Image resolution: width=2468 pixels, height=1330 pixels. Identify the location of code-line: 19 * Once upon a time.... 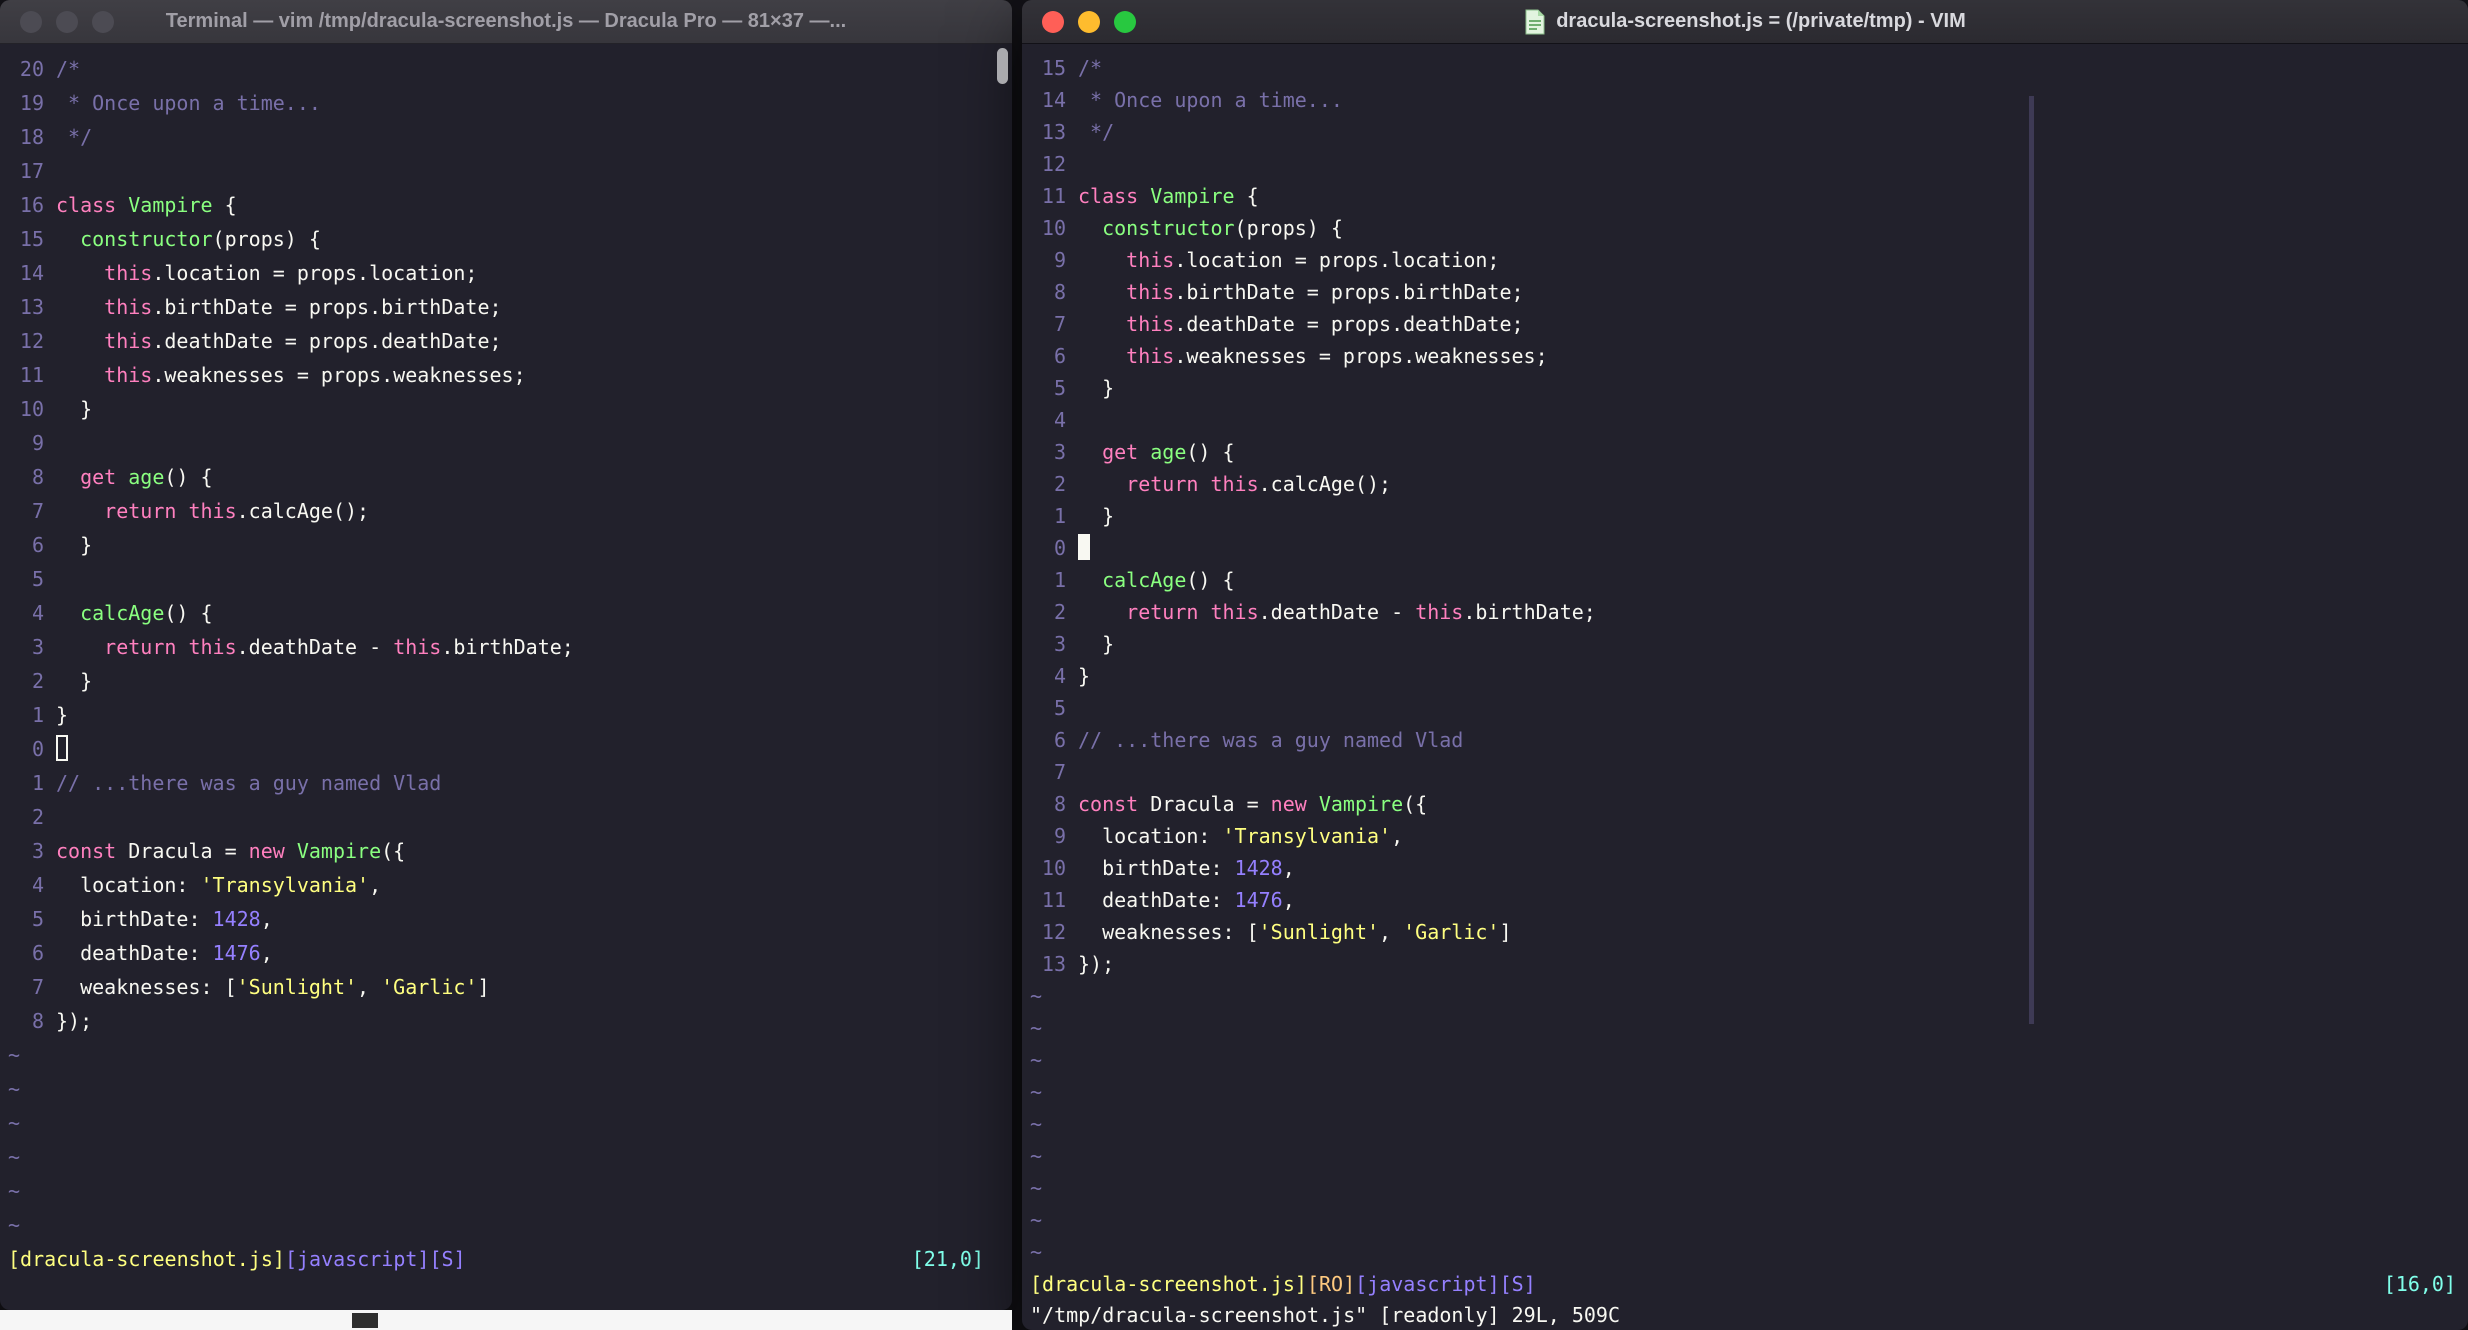
(510, 103).